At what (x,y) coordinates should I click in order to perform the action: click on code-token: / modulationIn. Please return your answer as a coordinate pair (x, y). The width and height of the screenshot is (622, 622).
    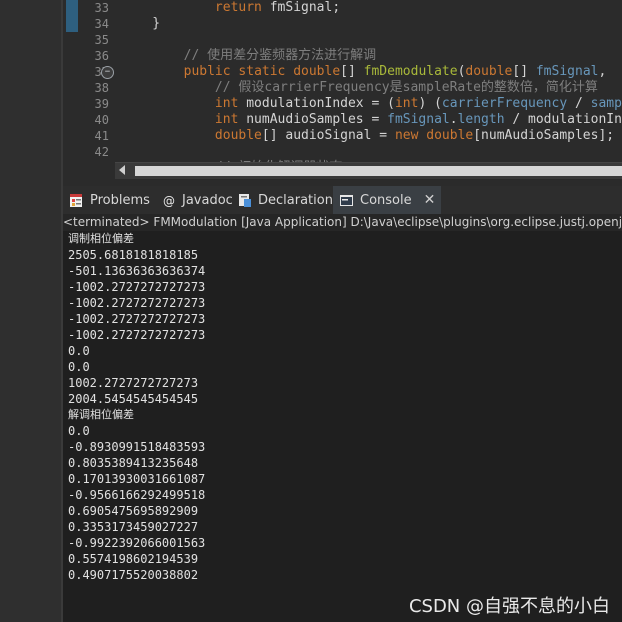
    Looking at the image, I should click on (563, 119).